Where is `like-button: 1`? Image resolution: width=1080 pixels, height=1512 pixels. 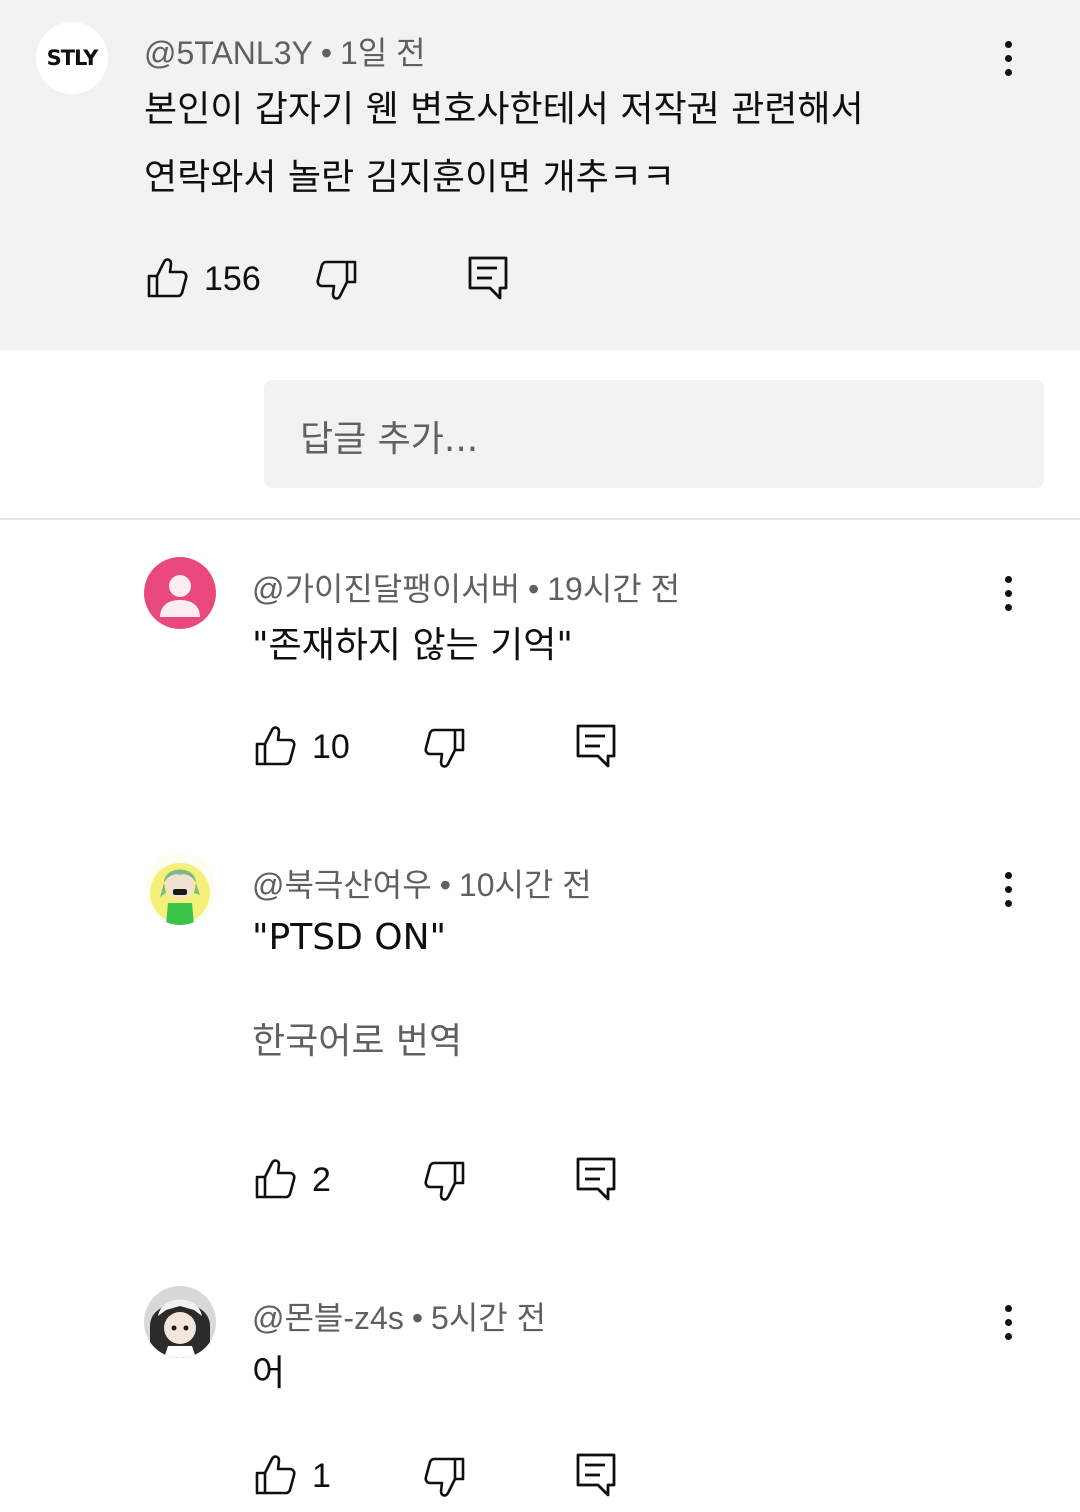 like-button: 1 is located at coordinates (291, 1476).